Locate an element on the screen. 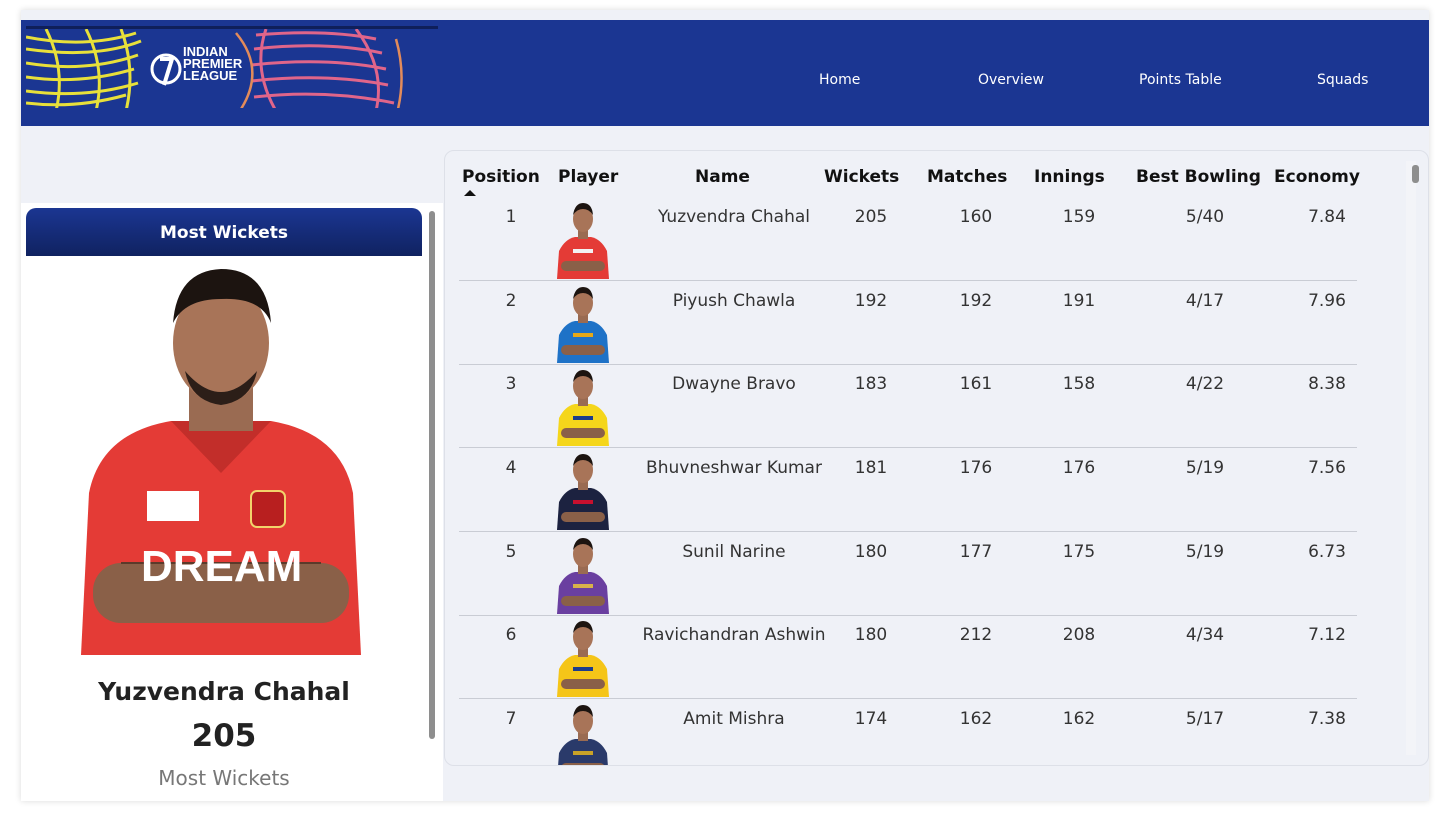 Image resolution: width=1442 pixels, height=821 pixels. cell-economy: 7.96 is located at coordinates (1327, 301).